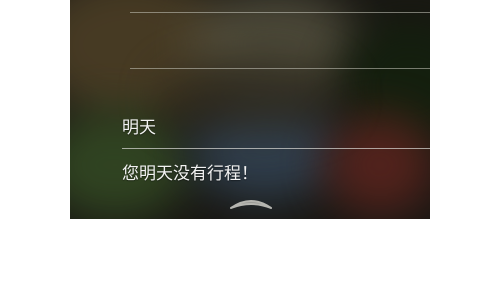  Describe the element at coordinates (139, 128) in the screenshot. I see `user-query-text: 明天` at that location.